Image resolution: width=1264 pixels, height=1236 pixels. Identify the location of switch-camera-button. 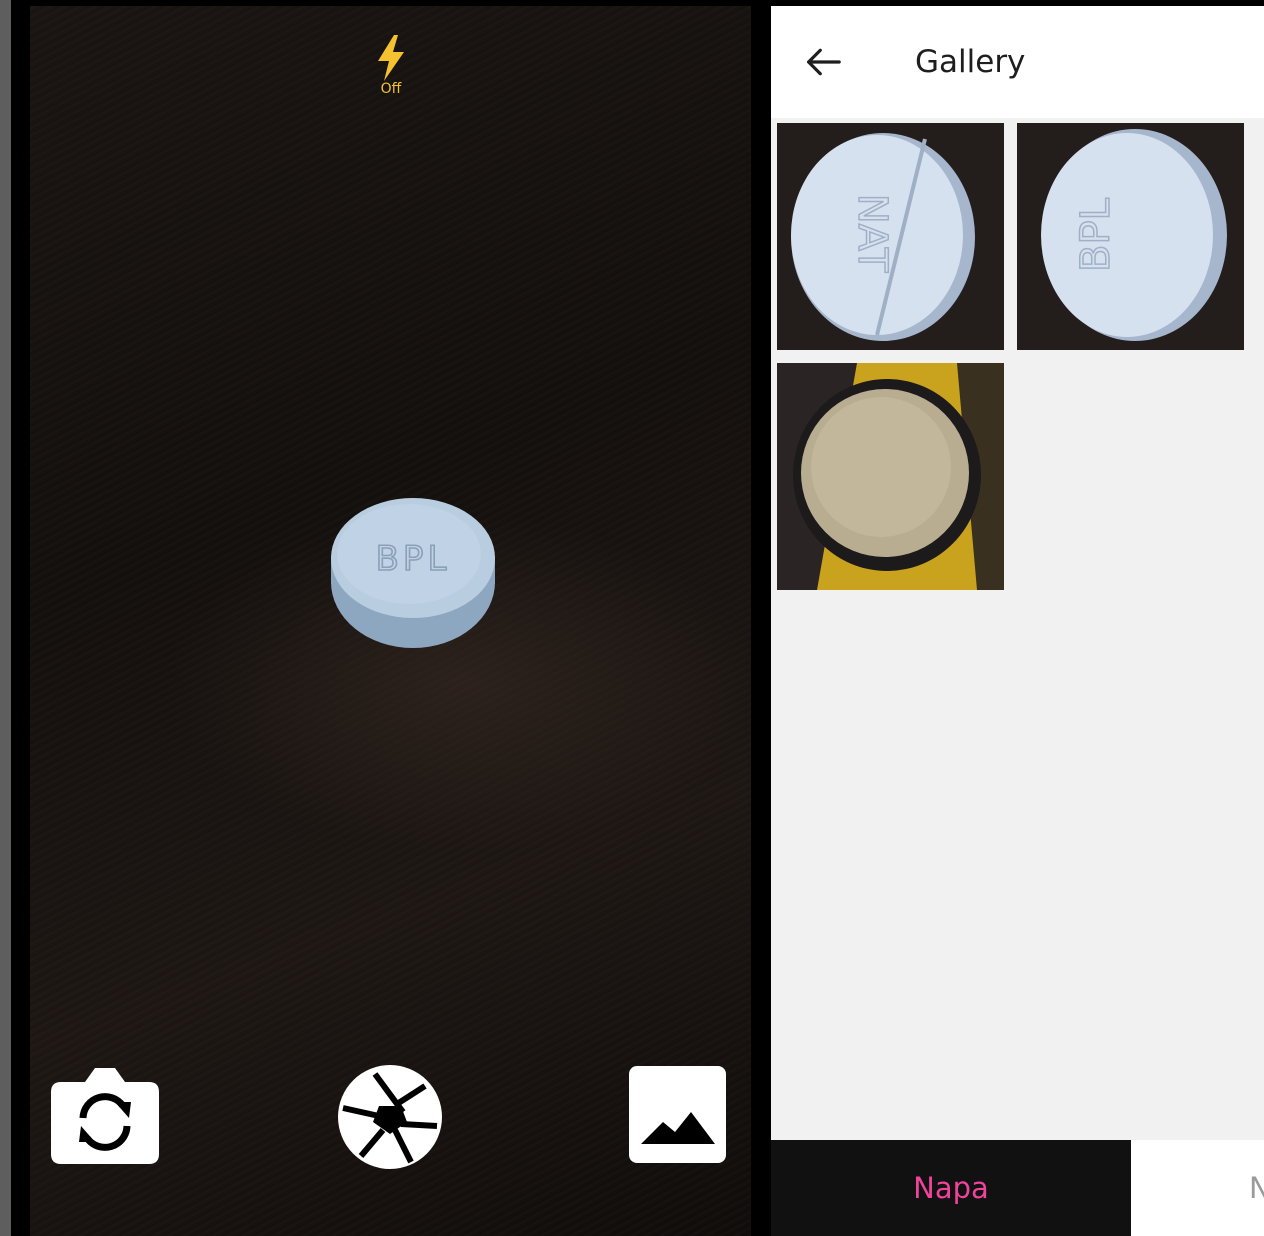
(105, 1115).